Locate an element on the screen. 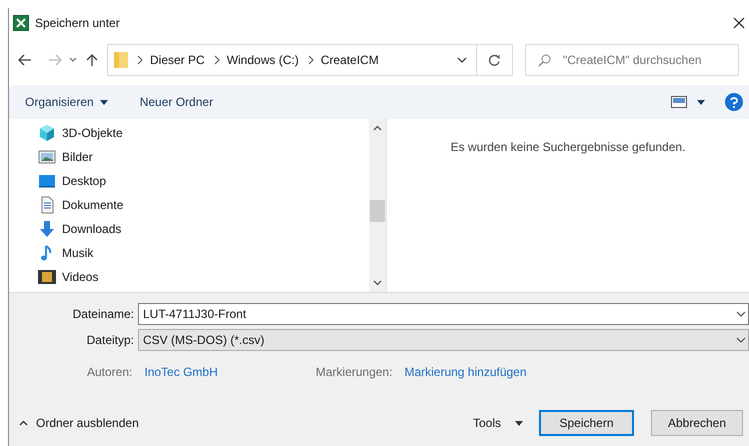  navigation-item: Dokumente is located at coordinates (203, 205).